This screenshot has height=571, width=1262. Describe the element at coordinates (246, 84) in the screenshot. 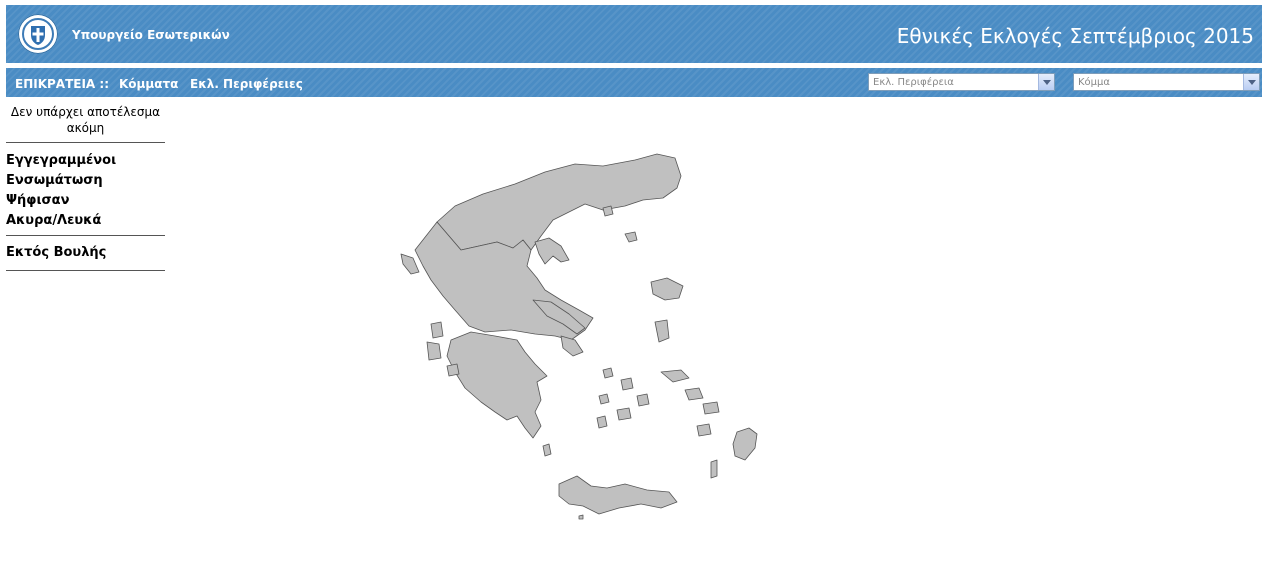

I see `nav-link-regions: Εκλ. Περιφέρειες` at that location.